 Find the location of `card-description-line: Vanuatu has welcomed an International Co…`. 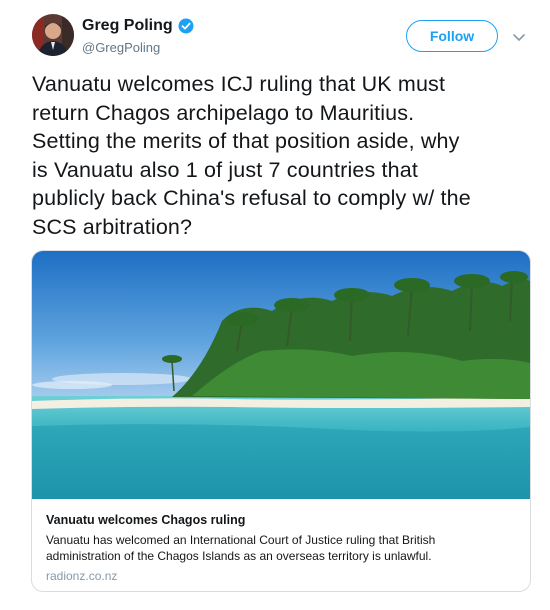

card-description-line: Vanuatu has welcomed an International Co… is located at coordinates (241, 540).